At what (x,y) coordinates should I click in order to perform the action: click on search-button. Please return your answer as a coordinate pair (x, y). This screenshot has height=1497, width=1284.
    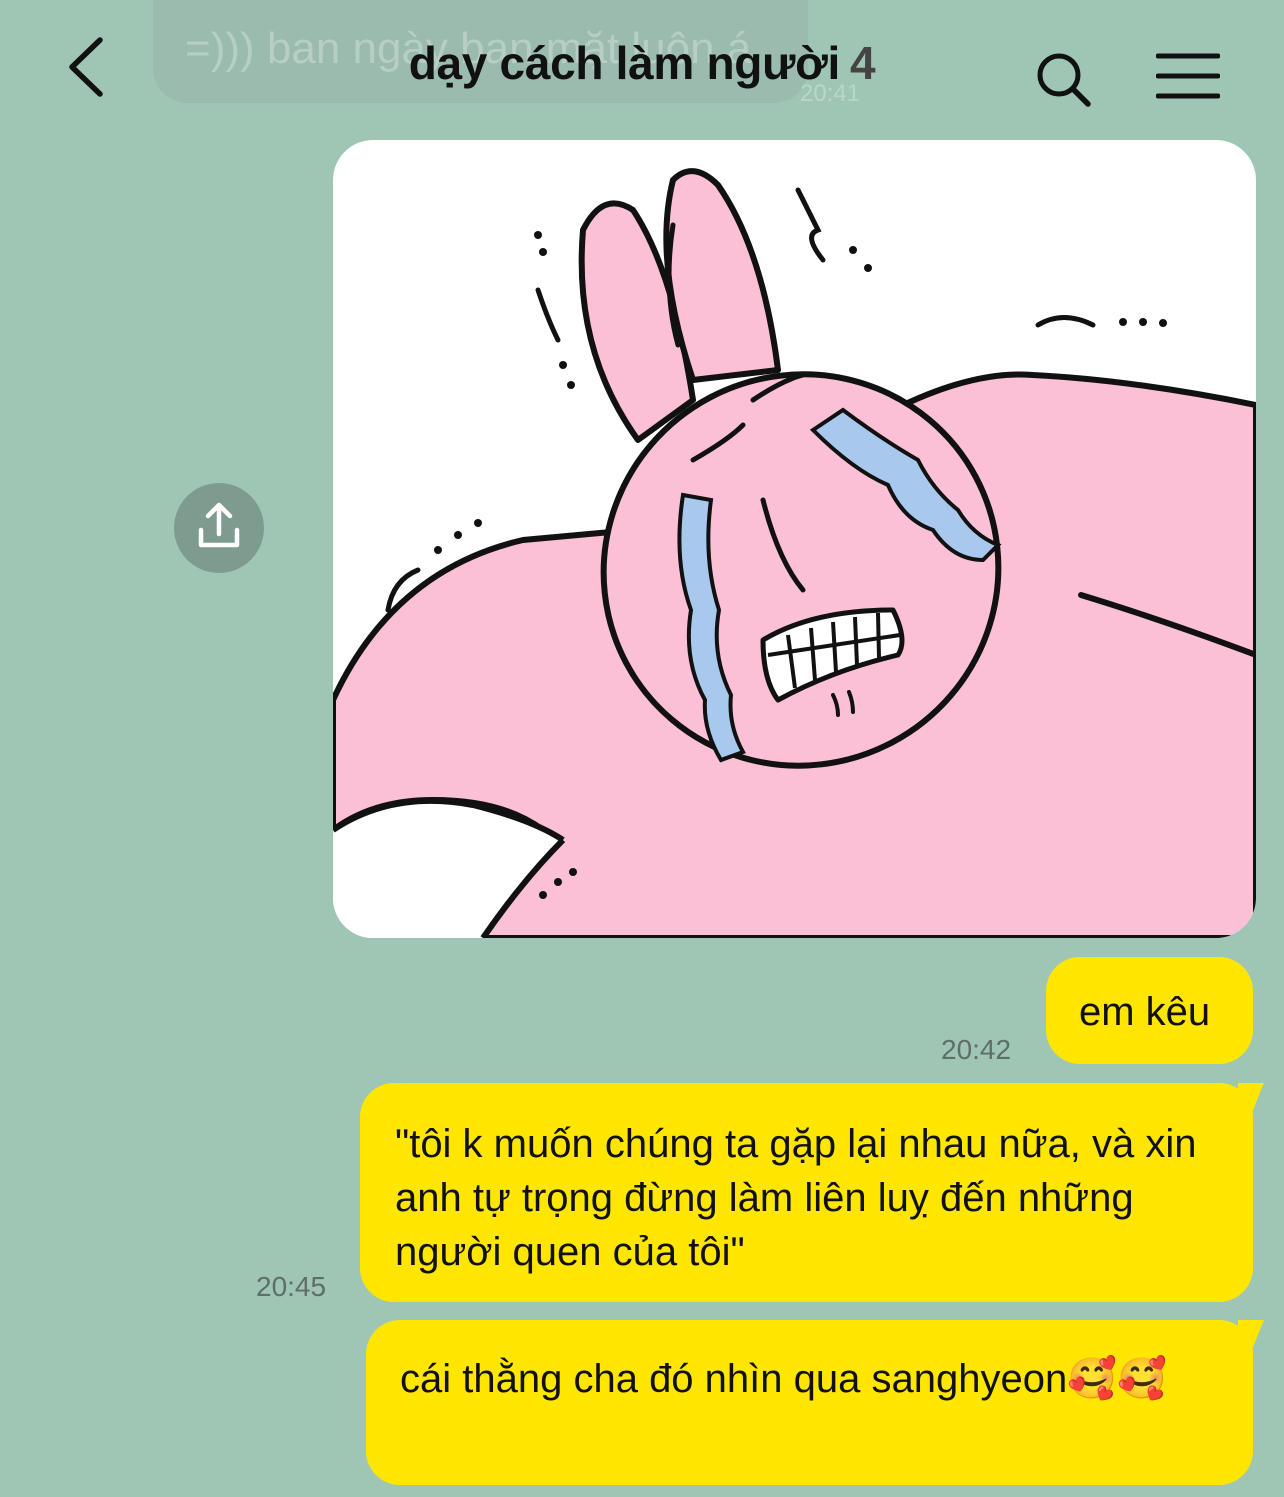
    Looking at the image, I should click on (1064, 80).